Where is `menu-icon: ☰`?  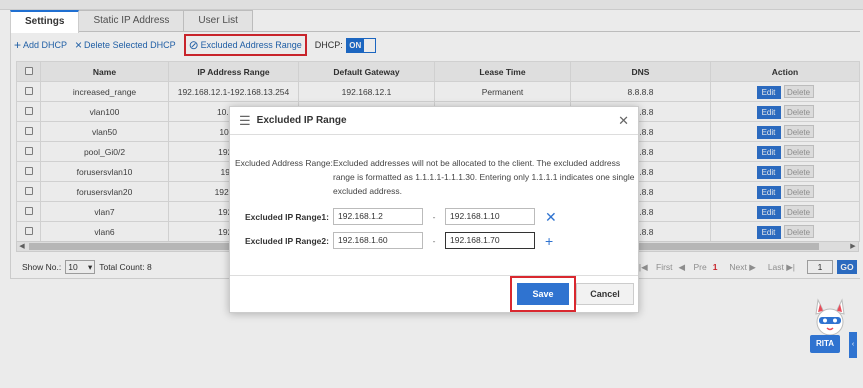 menu-icon: ☰ is located at coordinates (245, 120).